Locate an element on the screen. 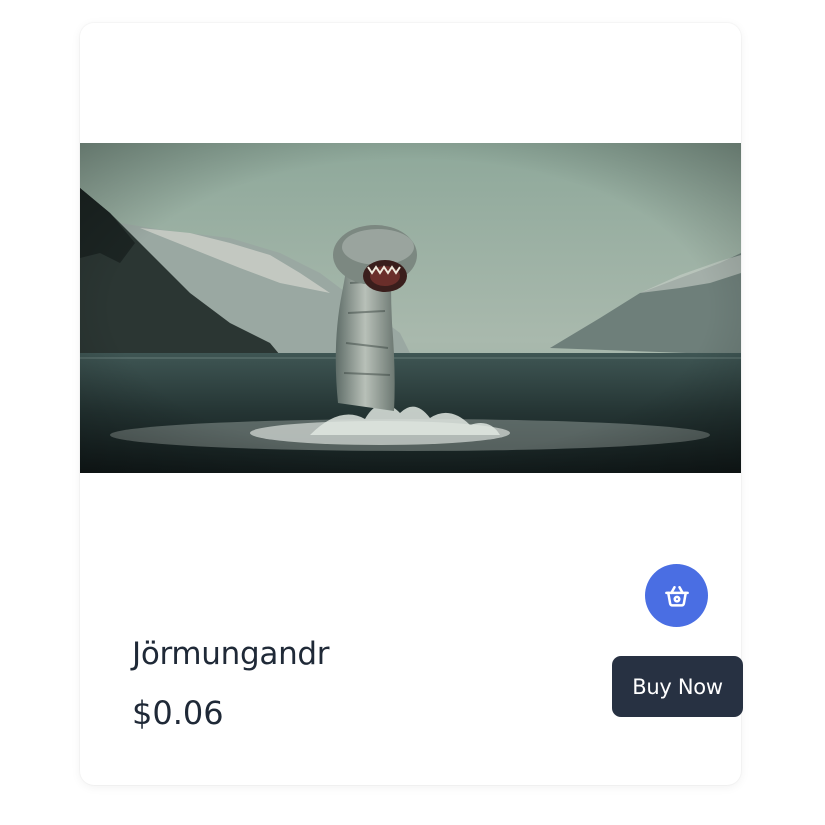 The image size is (825, 825). basket-icon is located at coordinates (676, 596).